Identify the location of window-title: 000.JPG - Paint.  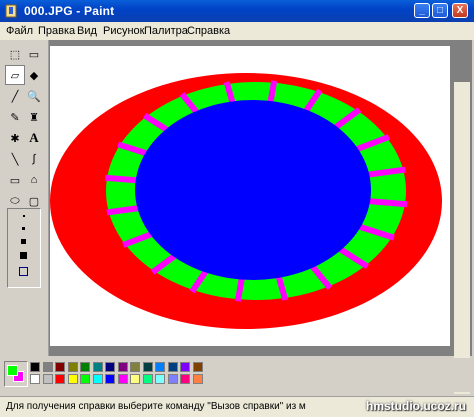
(69, 11).